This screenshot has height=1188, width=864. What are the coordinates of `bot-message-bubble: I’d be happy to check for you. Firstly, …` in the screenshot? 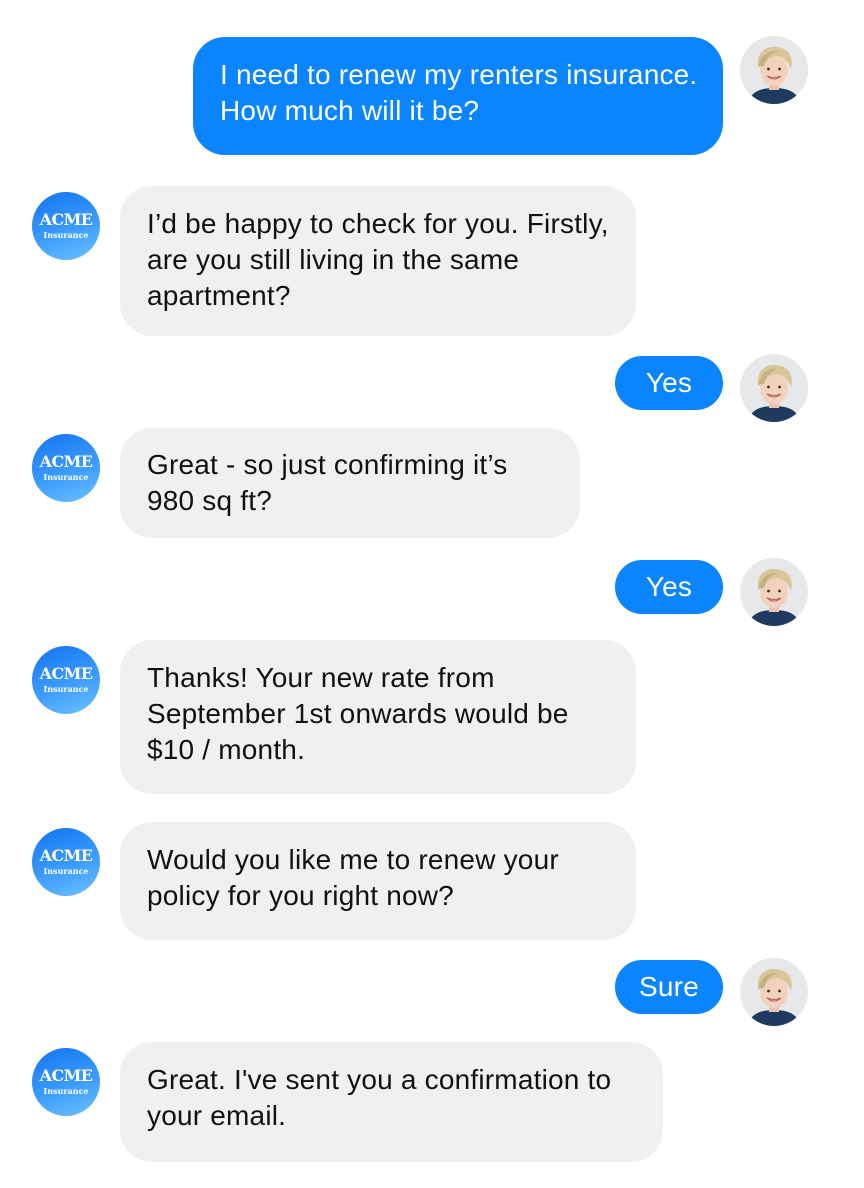 It's located at (378, 261).